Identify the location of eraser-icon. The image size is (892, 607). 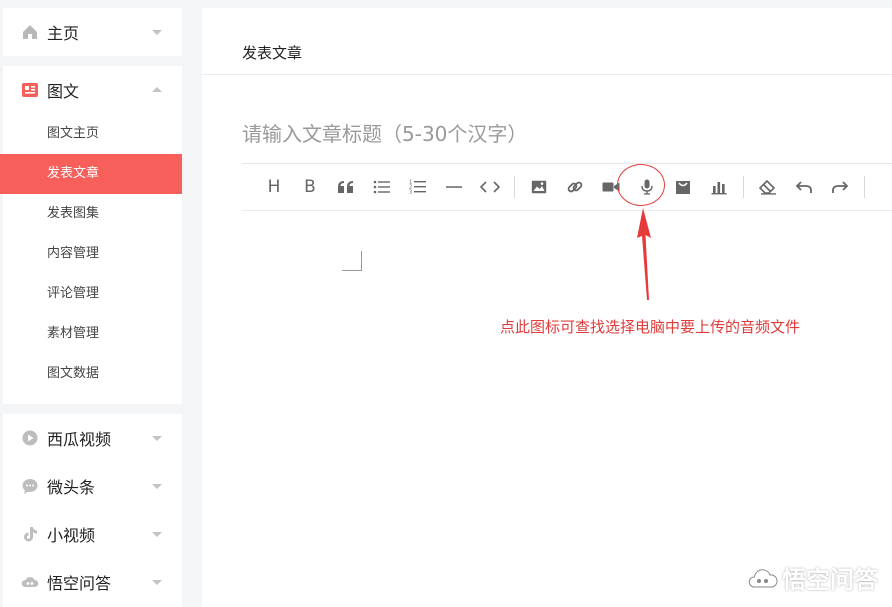
(768, 187).